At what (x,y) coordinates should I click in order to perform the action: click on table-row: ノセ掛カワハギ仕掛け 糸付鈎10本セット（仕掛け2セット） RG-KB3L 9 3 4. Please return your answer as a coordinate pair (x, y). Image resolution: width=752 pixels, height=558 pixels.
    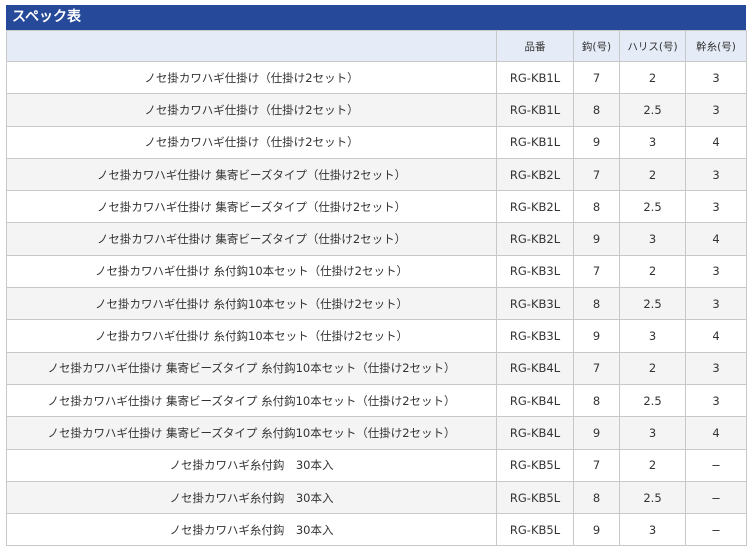
    Looking at the image, I should click on (376, 336).